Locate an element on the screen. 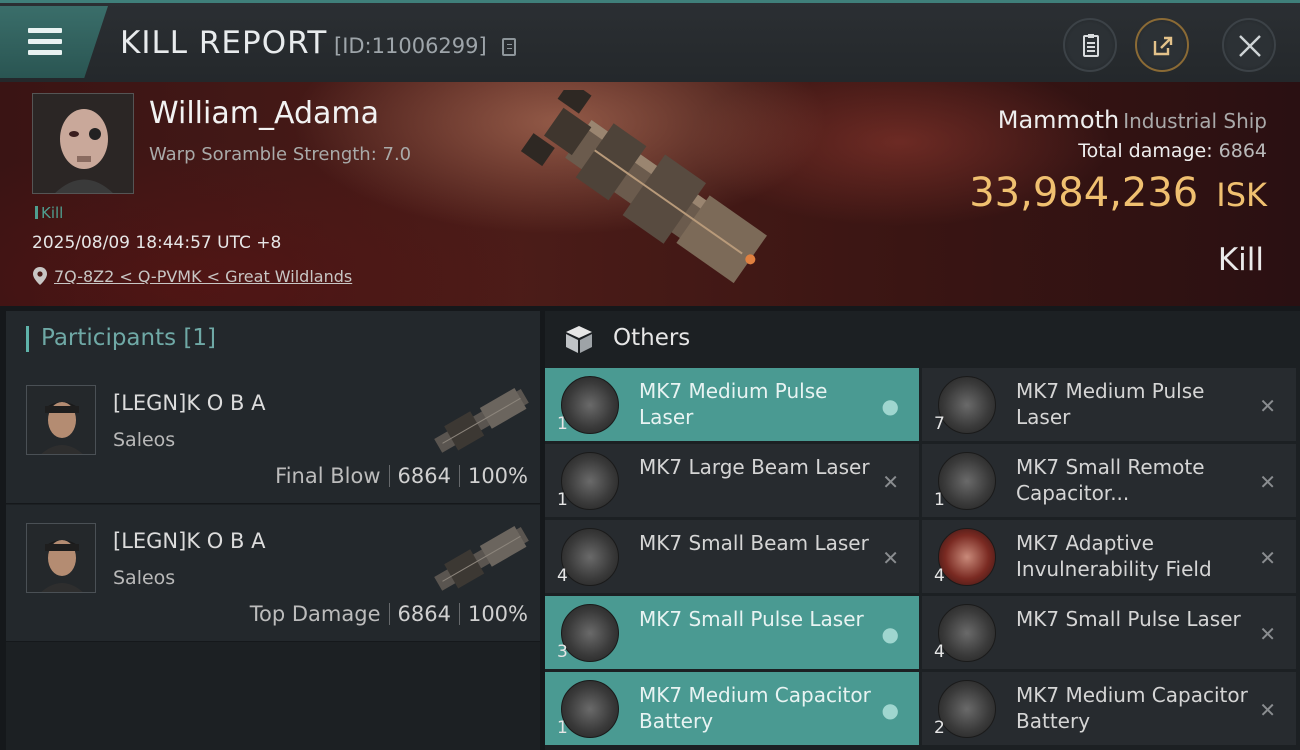  location-pin-icon is located at coordinates (40, 276).